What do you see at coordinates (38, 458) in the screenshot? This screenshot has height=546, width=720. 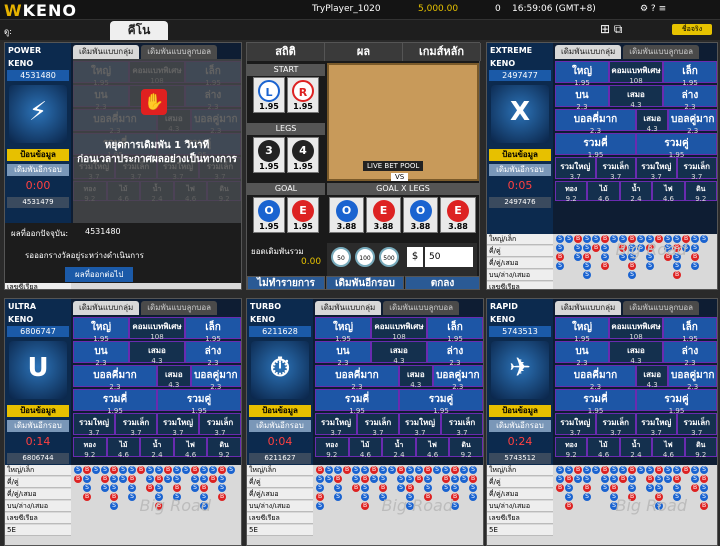 I see `prev-round-id: 6806744` at bounding box center [38, 458].